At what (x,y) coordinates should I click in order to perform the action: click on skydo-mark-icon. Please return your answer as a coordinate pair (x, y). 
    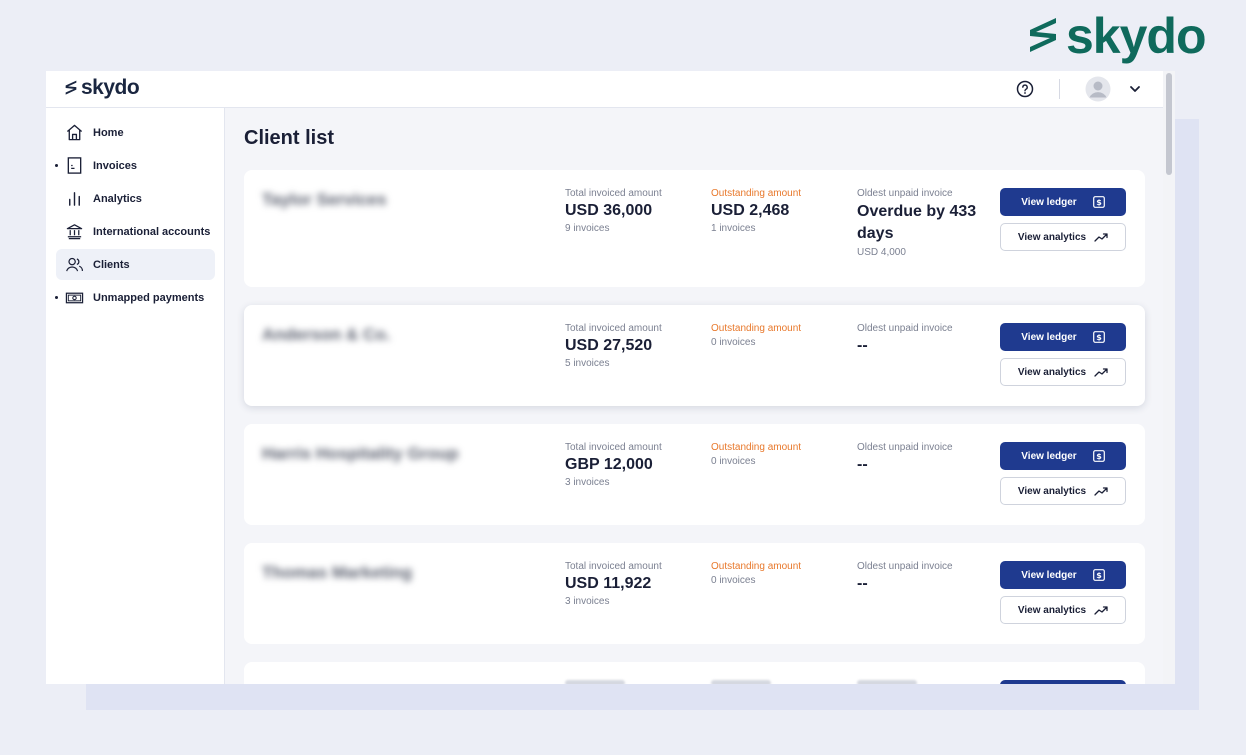
    Looking at the image, I should click on (71, 87).